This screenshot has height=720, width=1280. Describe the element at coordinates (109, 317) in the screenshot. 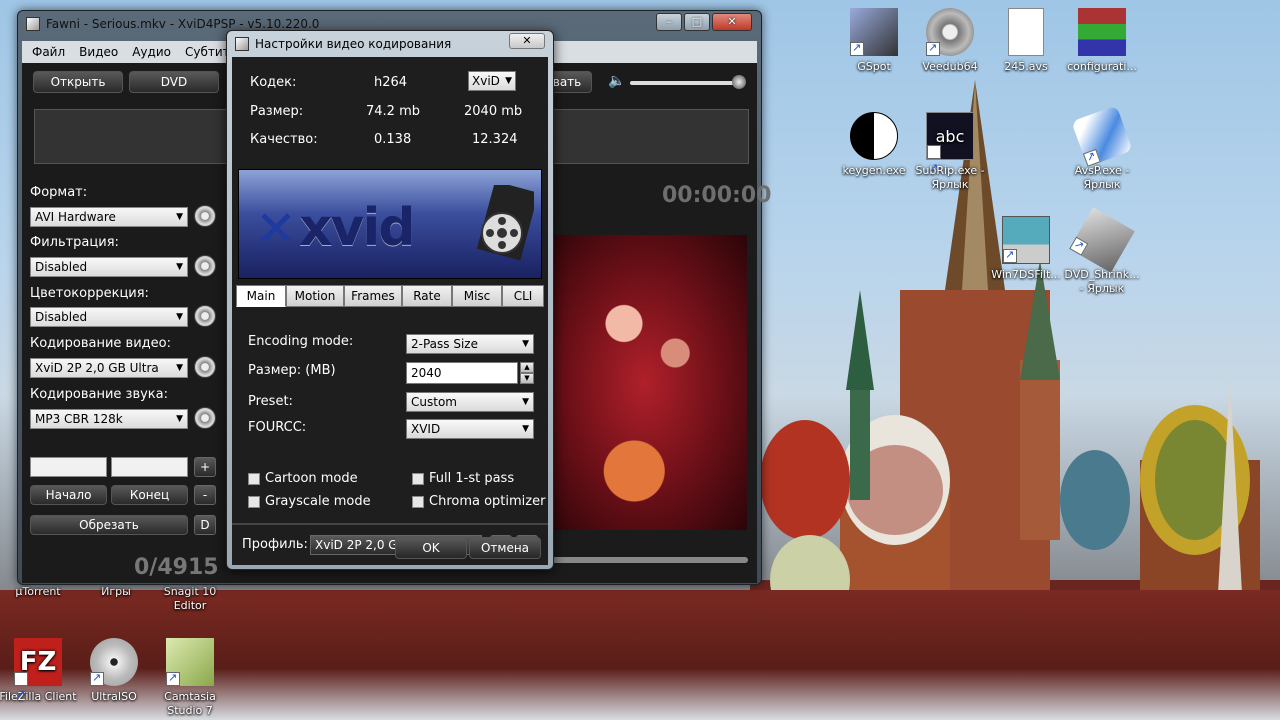

I see `color-correction-select: Disabled ▼` at that location.